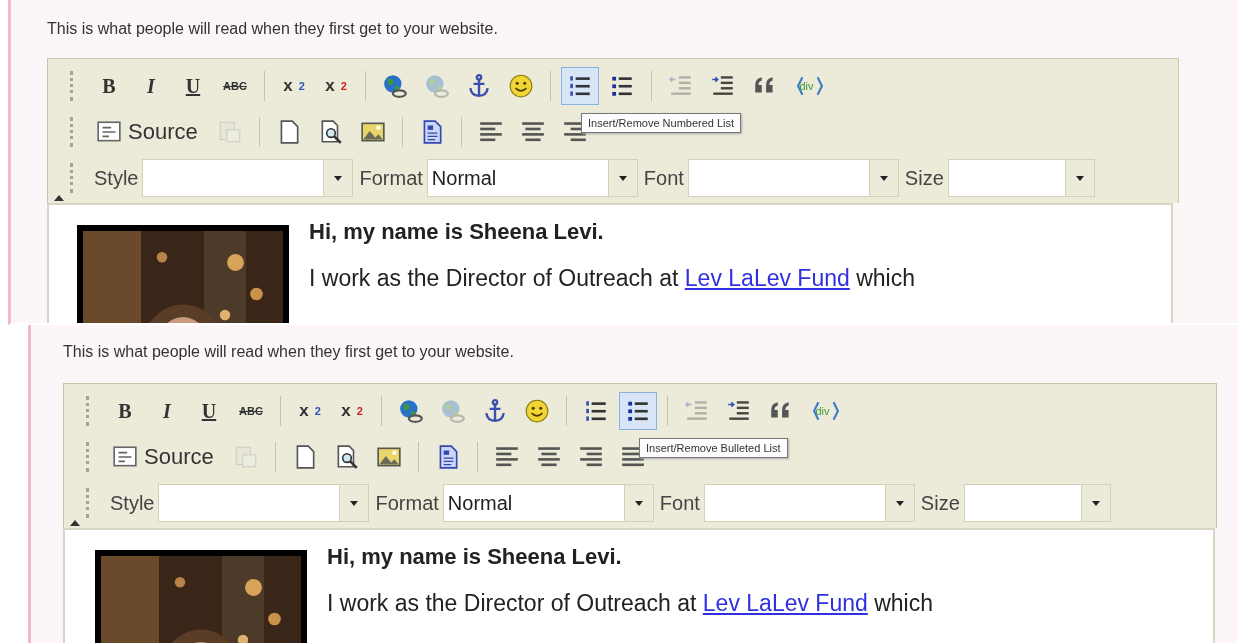 Image resolution: width=1238 pixels, height=643 pixels. Describe the element at coordinates (638, 411) in the screenshot. I see `bulleted-list-button` at that location.